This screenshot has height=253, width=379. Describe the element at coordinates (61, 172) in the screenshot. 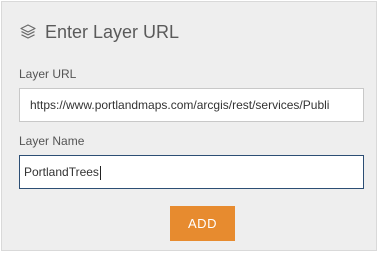

I see `layer-name-value: PortlandTrees` at that location.